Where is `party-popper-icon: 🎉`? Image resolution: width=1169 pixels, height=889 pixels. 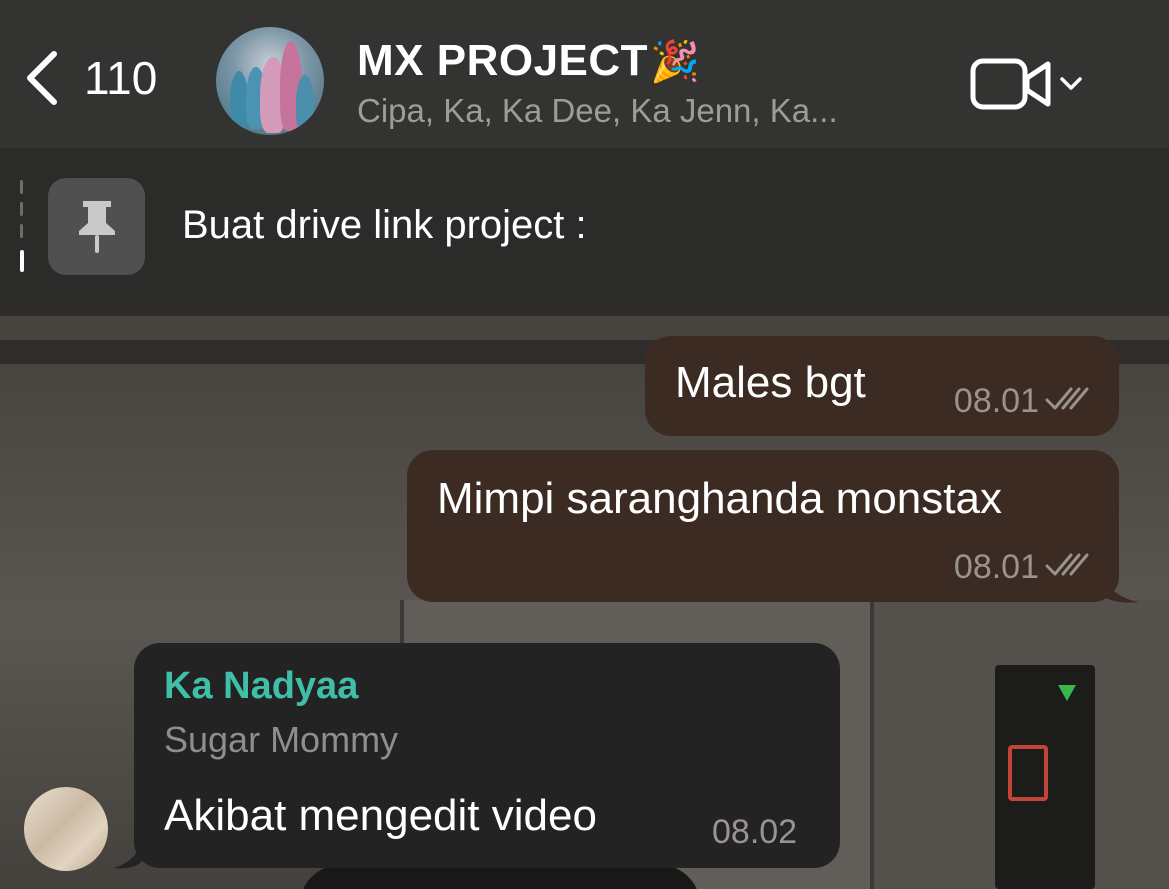 party-popper-icon: 🎉 is located at coordinates (675, 61).